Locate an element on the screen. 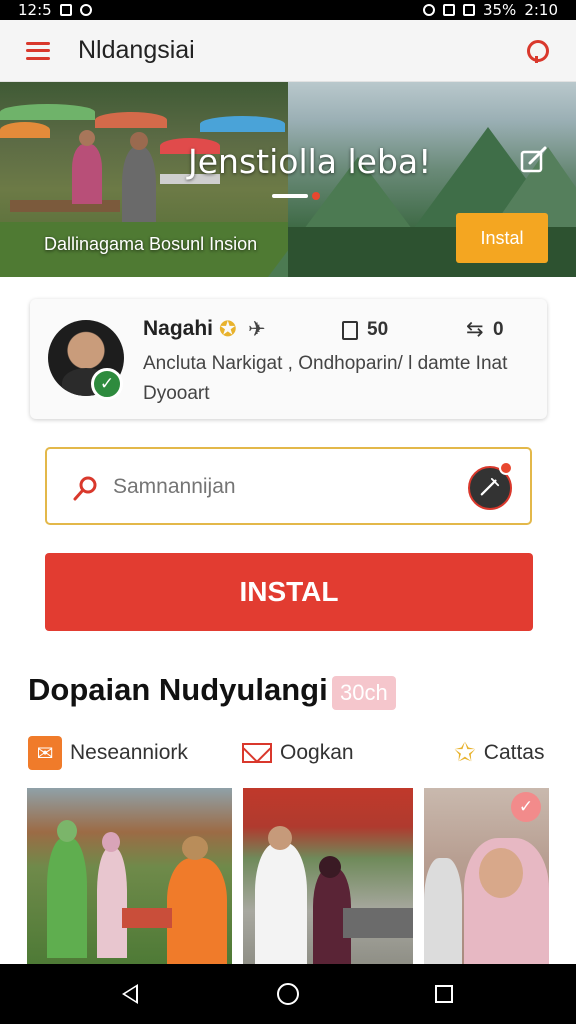  hero-caption: Dallinagama Bosunl Insion is located at coordinates (151, 244).